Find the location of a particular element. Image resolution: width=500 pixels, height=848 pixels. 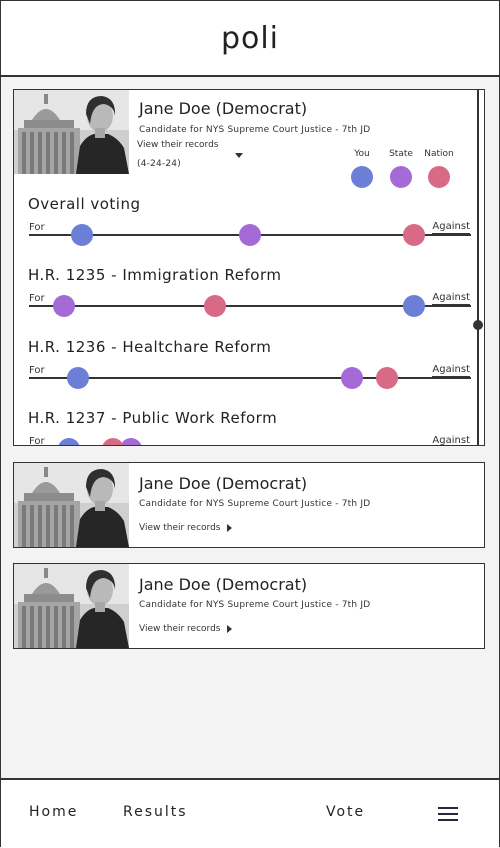

card-scrollbar-track is located at coordinates (478, 268).